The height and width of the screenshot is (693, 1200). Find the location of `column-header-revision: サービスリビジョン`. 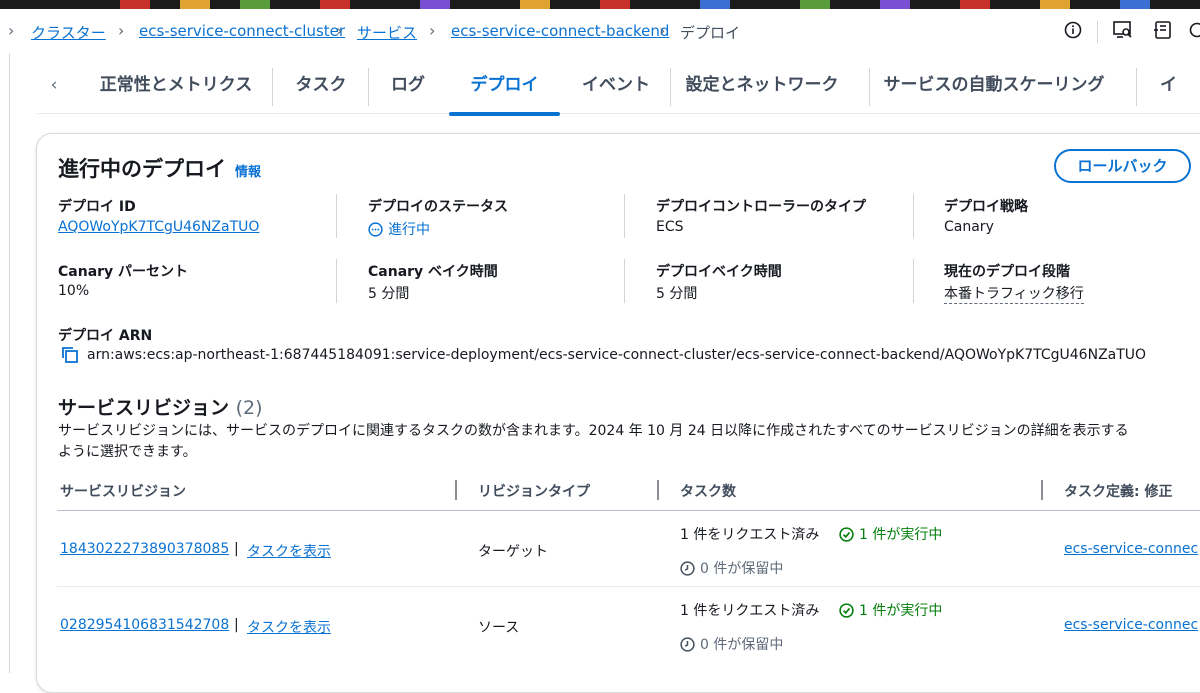

column-header-revision: サービスリビジョン is located at coordinates (123, 491).